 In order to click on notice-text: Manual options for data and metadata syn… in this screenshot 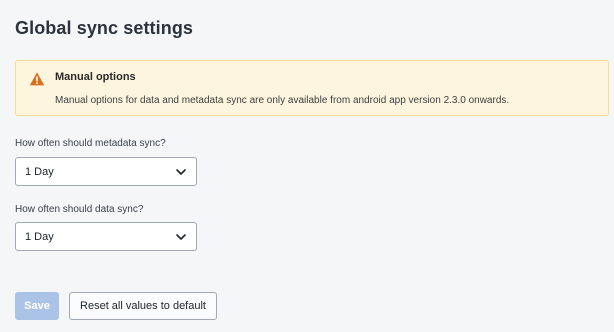, I will do `click(282, 100)`.